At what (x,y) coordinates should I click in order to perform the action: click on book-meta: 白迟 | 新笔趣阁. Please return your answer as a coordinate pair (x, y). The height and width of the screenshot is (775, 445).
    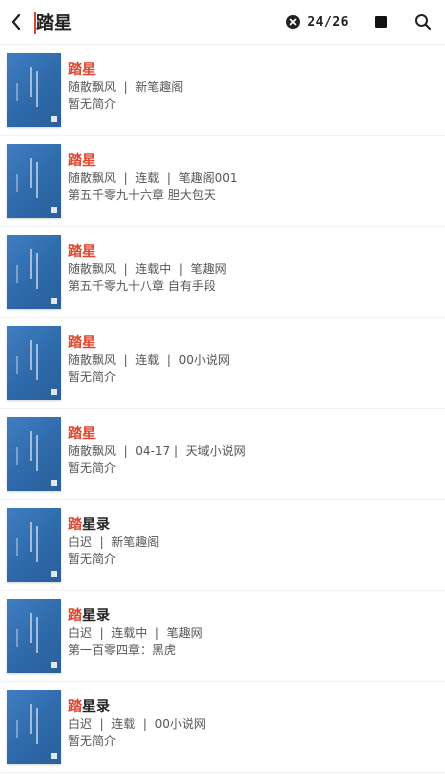
    Looking at the image, I should click on (114, 542).